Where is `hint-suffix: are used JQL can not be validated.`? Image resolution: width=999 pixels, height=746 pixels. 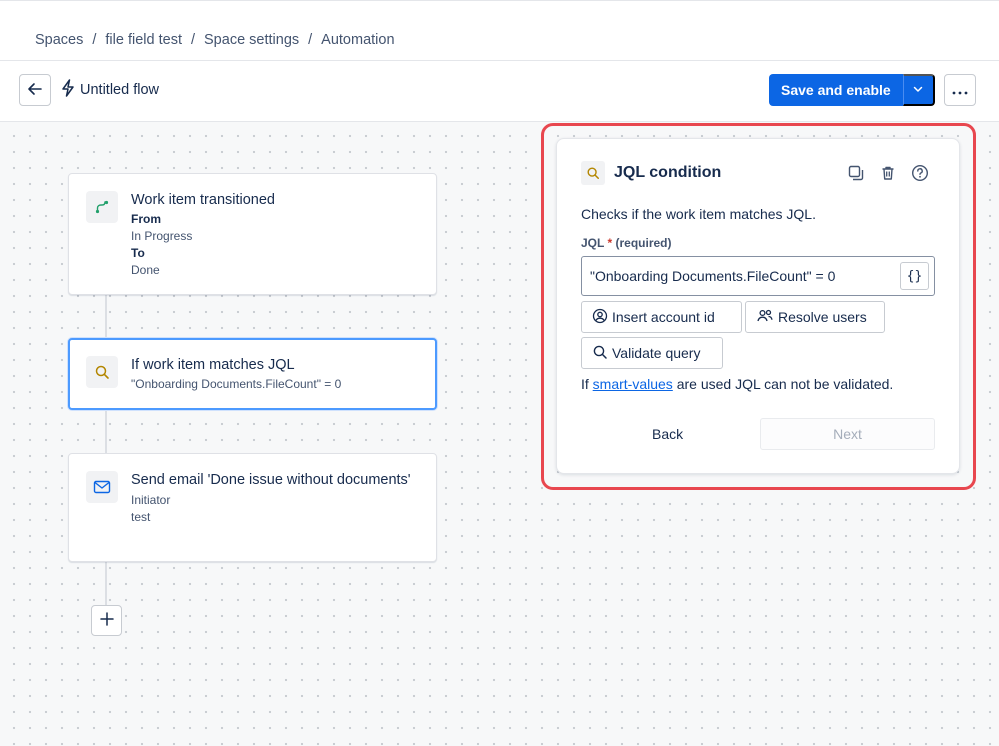 hint-suffix: are used JQL can not be validated. is located at coordinates (783, 384).